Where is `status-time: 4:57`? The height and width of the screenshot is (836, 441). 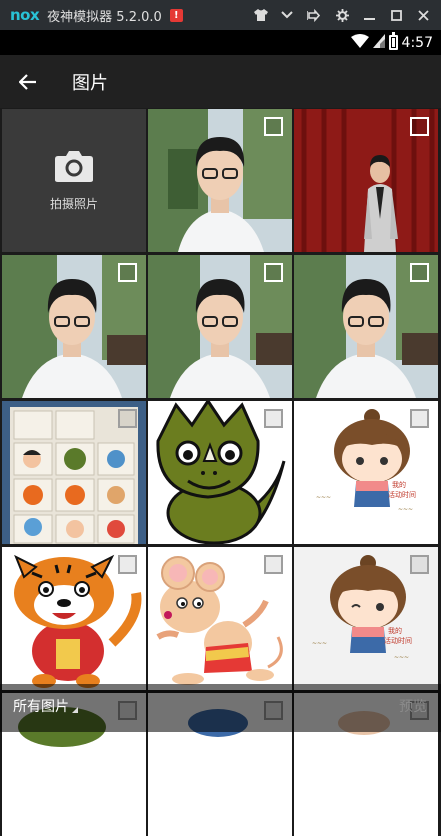 status-time: 4:57 is located at coordinates (417, 42).